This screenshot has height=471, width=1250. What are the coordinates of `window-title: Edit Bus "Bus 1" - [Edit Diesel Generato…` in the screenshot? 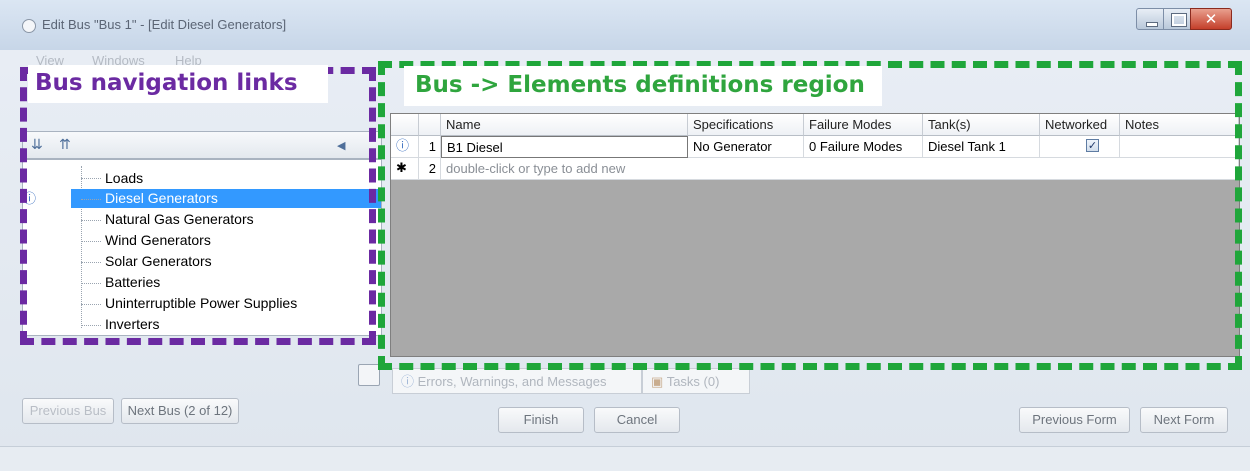 It's located at (164, 24).